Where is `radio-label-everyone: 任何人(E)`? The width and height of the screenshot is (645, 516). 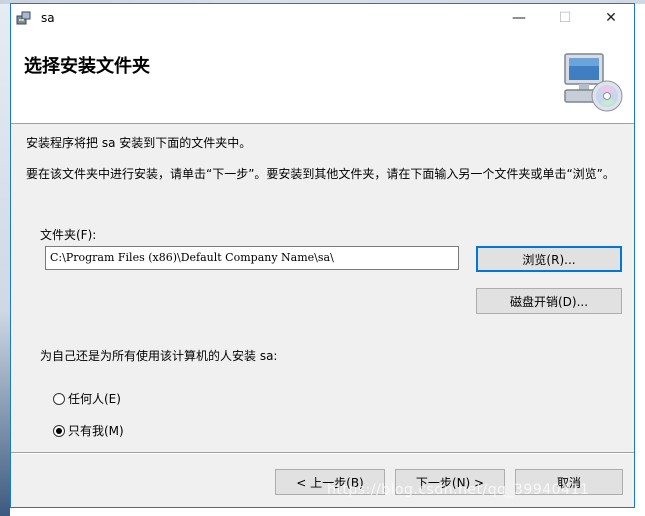
radio-label-everyone: 任何人(E) is located at coordinates (94, 399).